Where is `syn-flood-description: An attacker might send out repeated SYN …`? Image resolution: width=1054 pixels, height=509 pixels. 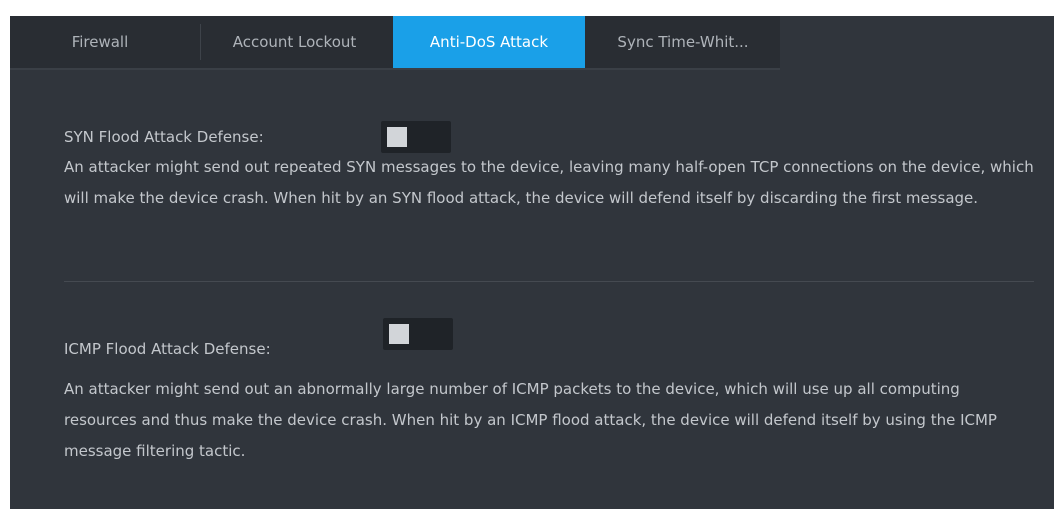 syn-flood-description: An attacker might send out repeated SYN … is located at coordinates (549, 182).